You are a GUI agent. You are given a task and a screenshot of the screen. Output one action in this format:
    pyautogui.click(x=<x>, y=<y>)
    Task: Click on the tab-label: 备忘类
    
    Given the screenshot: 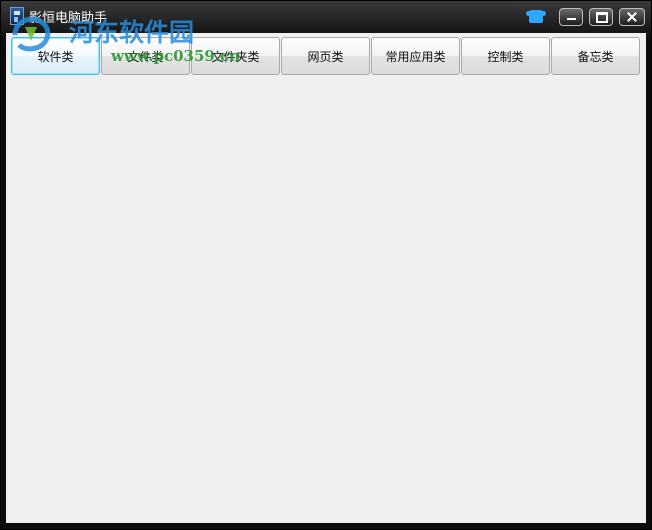 What is the action you would take?
    pyautogui.click(x=595, y=56)
    